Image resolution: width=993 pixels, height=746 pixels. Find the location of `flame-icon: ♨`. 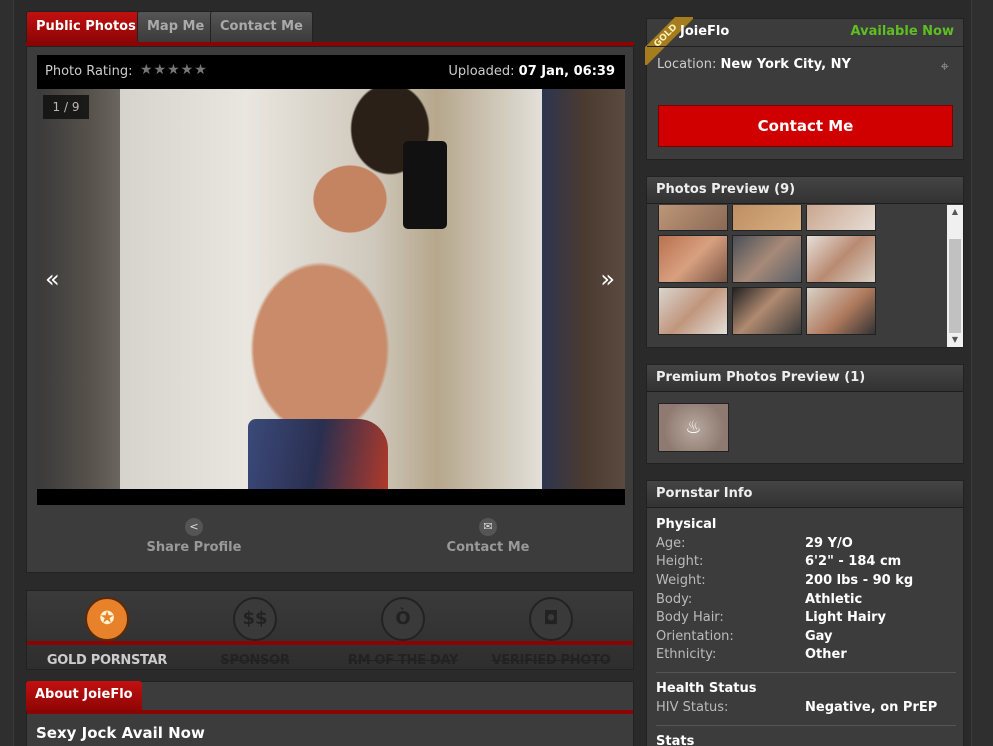

flame-icon: ♨ is located at coordinates (693, 427).